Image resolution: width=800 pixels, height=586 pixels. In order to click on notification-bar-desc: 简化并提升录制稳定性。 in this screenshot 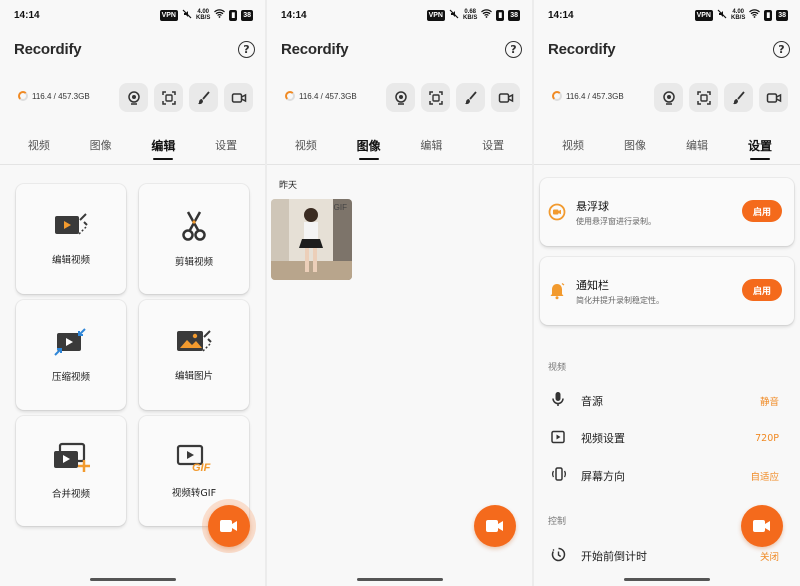, I will do `click(620, 300)`.